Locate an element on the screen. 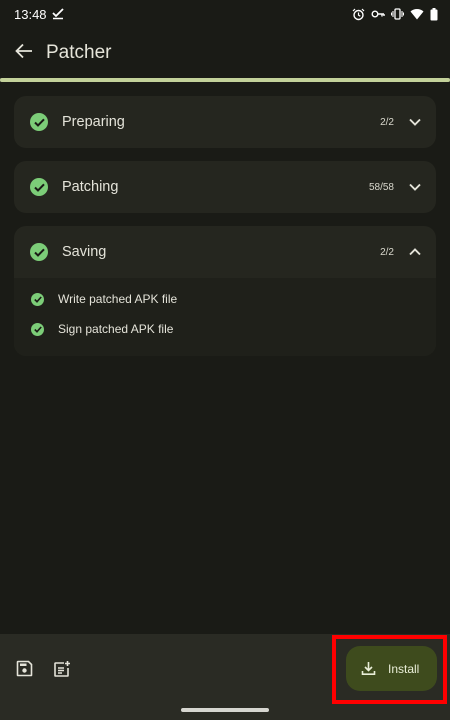 Image resolution: width=450 pixels, height=720 pixels. step-header-preparing: Preparing 2/2 is located at coordinates (225, 122).